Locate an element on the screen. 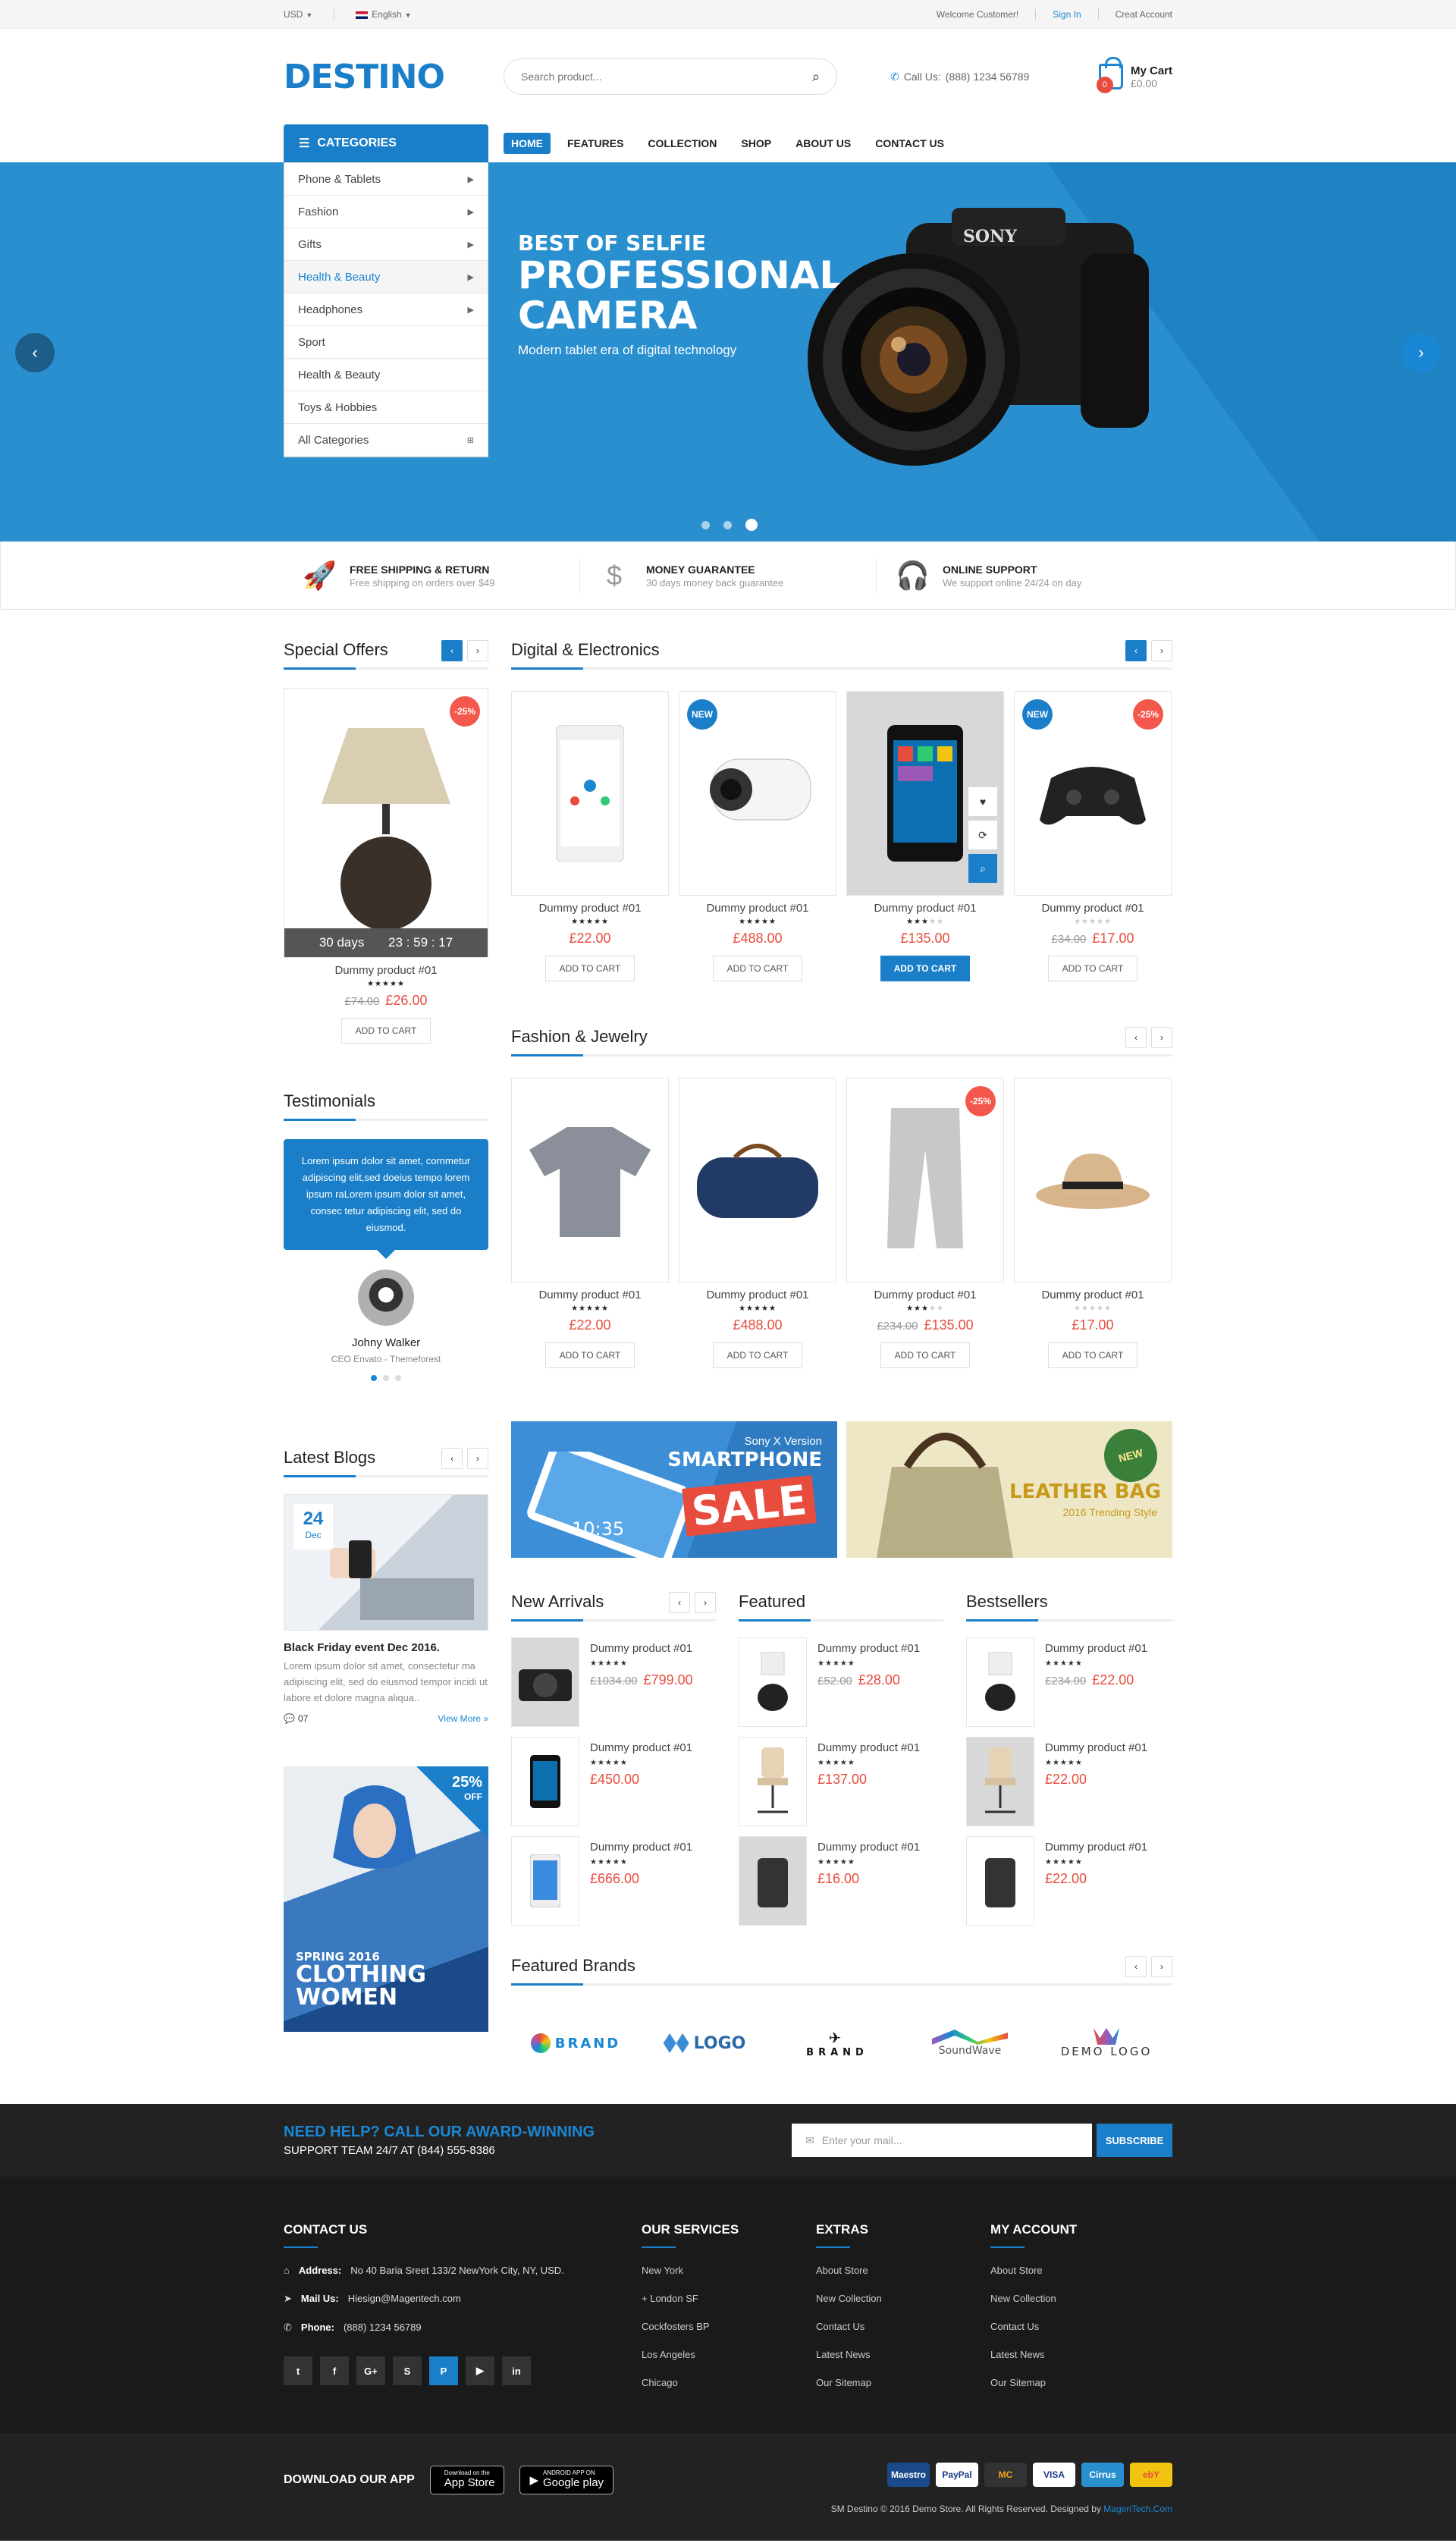  twitter-icon: t is located at coordinates (298, 2370).